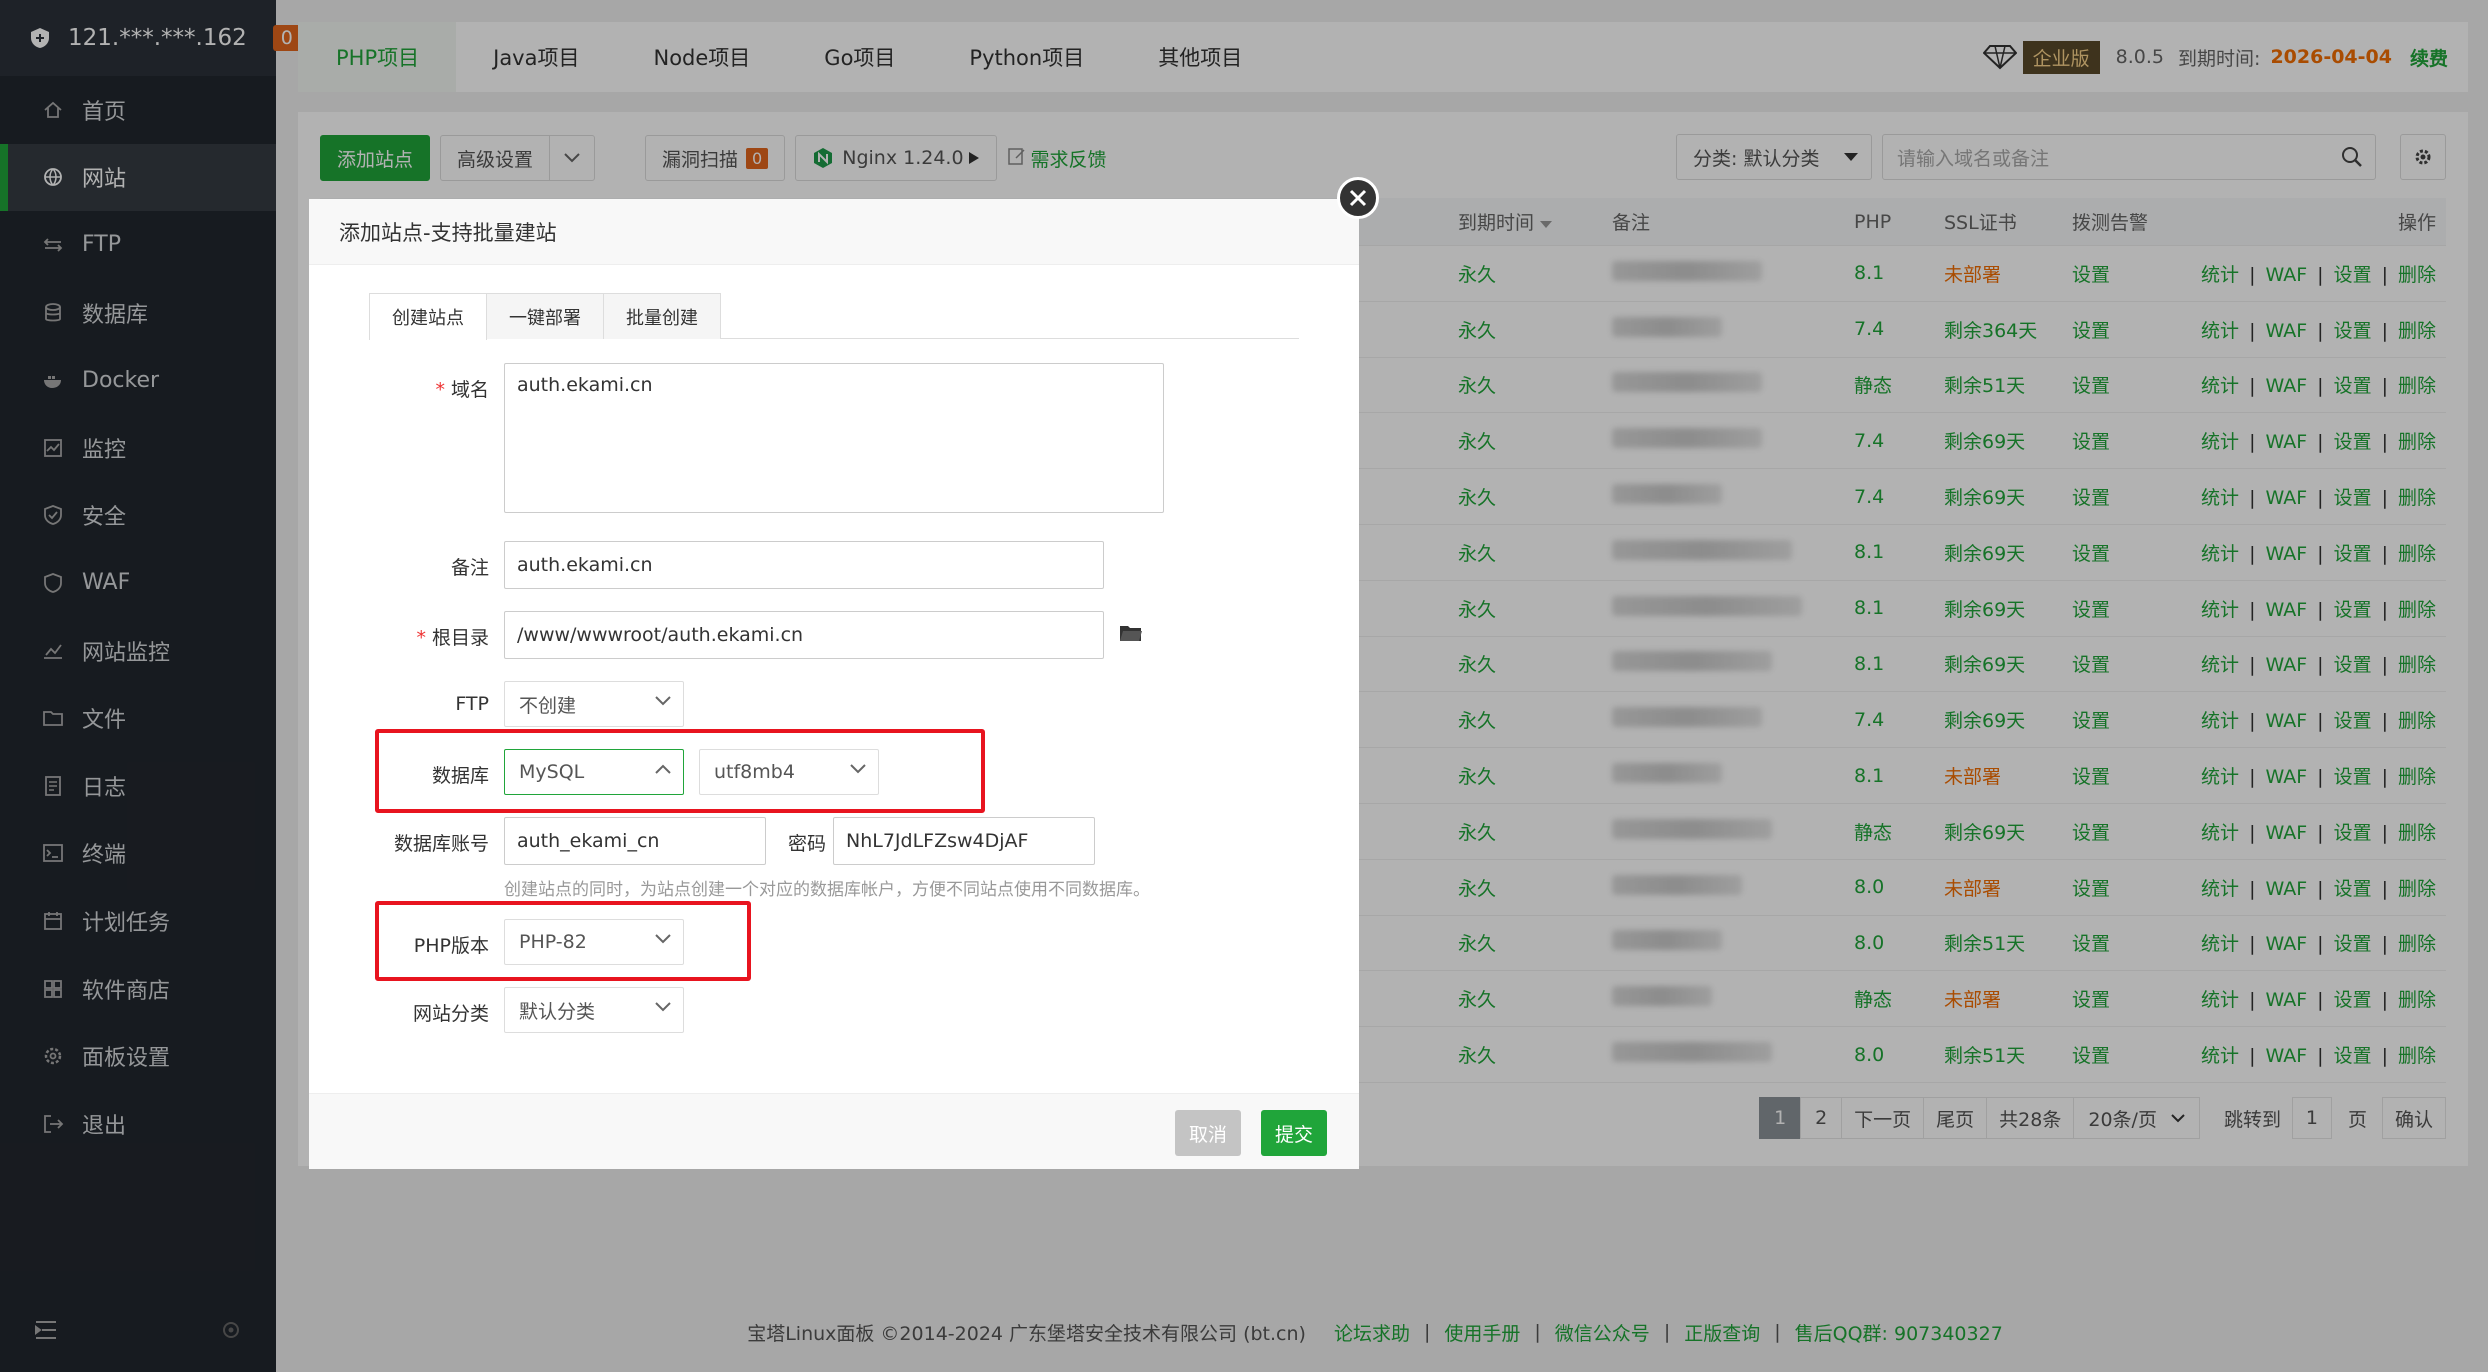  Describe the element at coordinates (428, 316) in the screenshot. I see `tab-create-site: 创建站点` at that location.